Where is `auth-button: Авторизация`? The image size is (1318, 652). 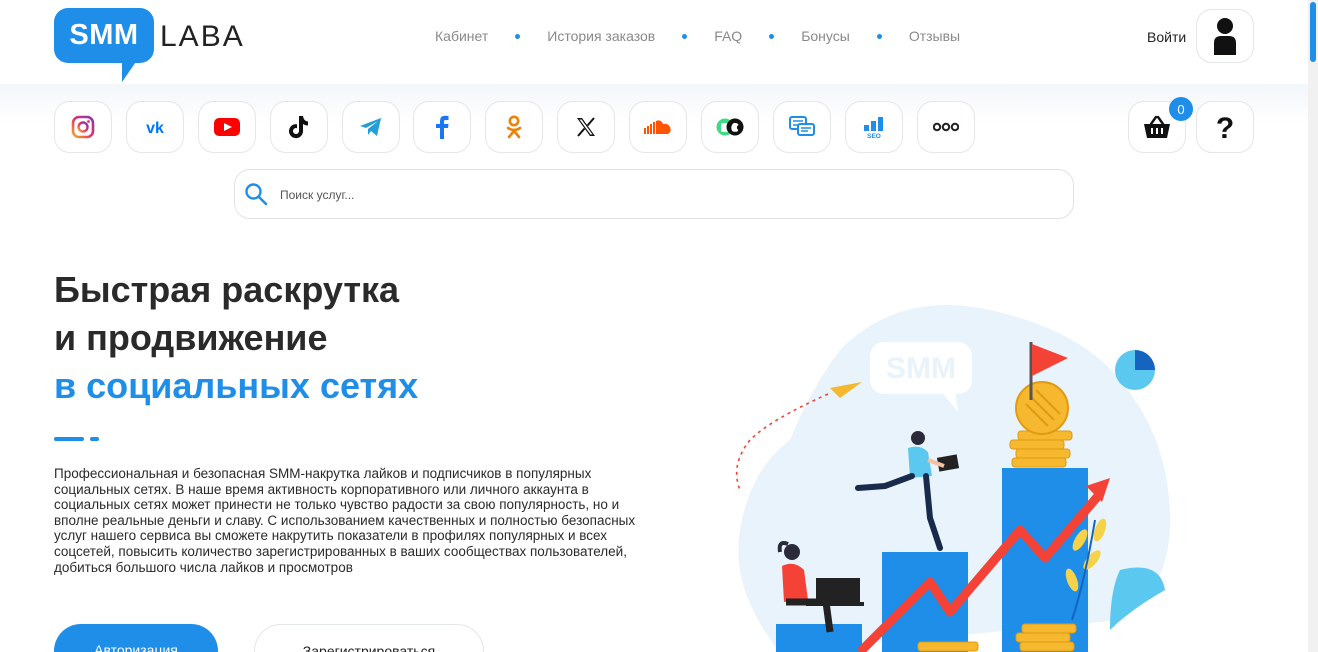
auth-button: Авторизация is located at coordinates (136, 638).